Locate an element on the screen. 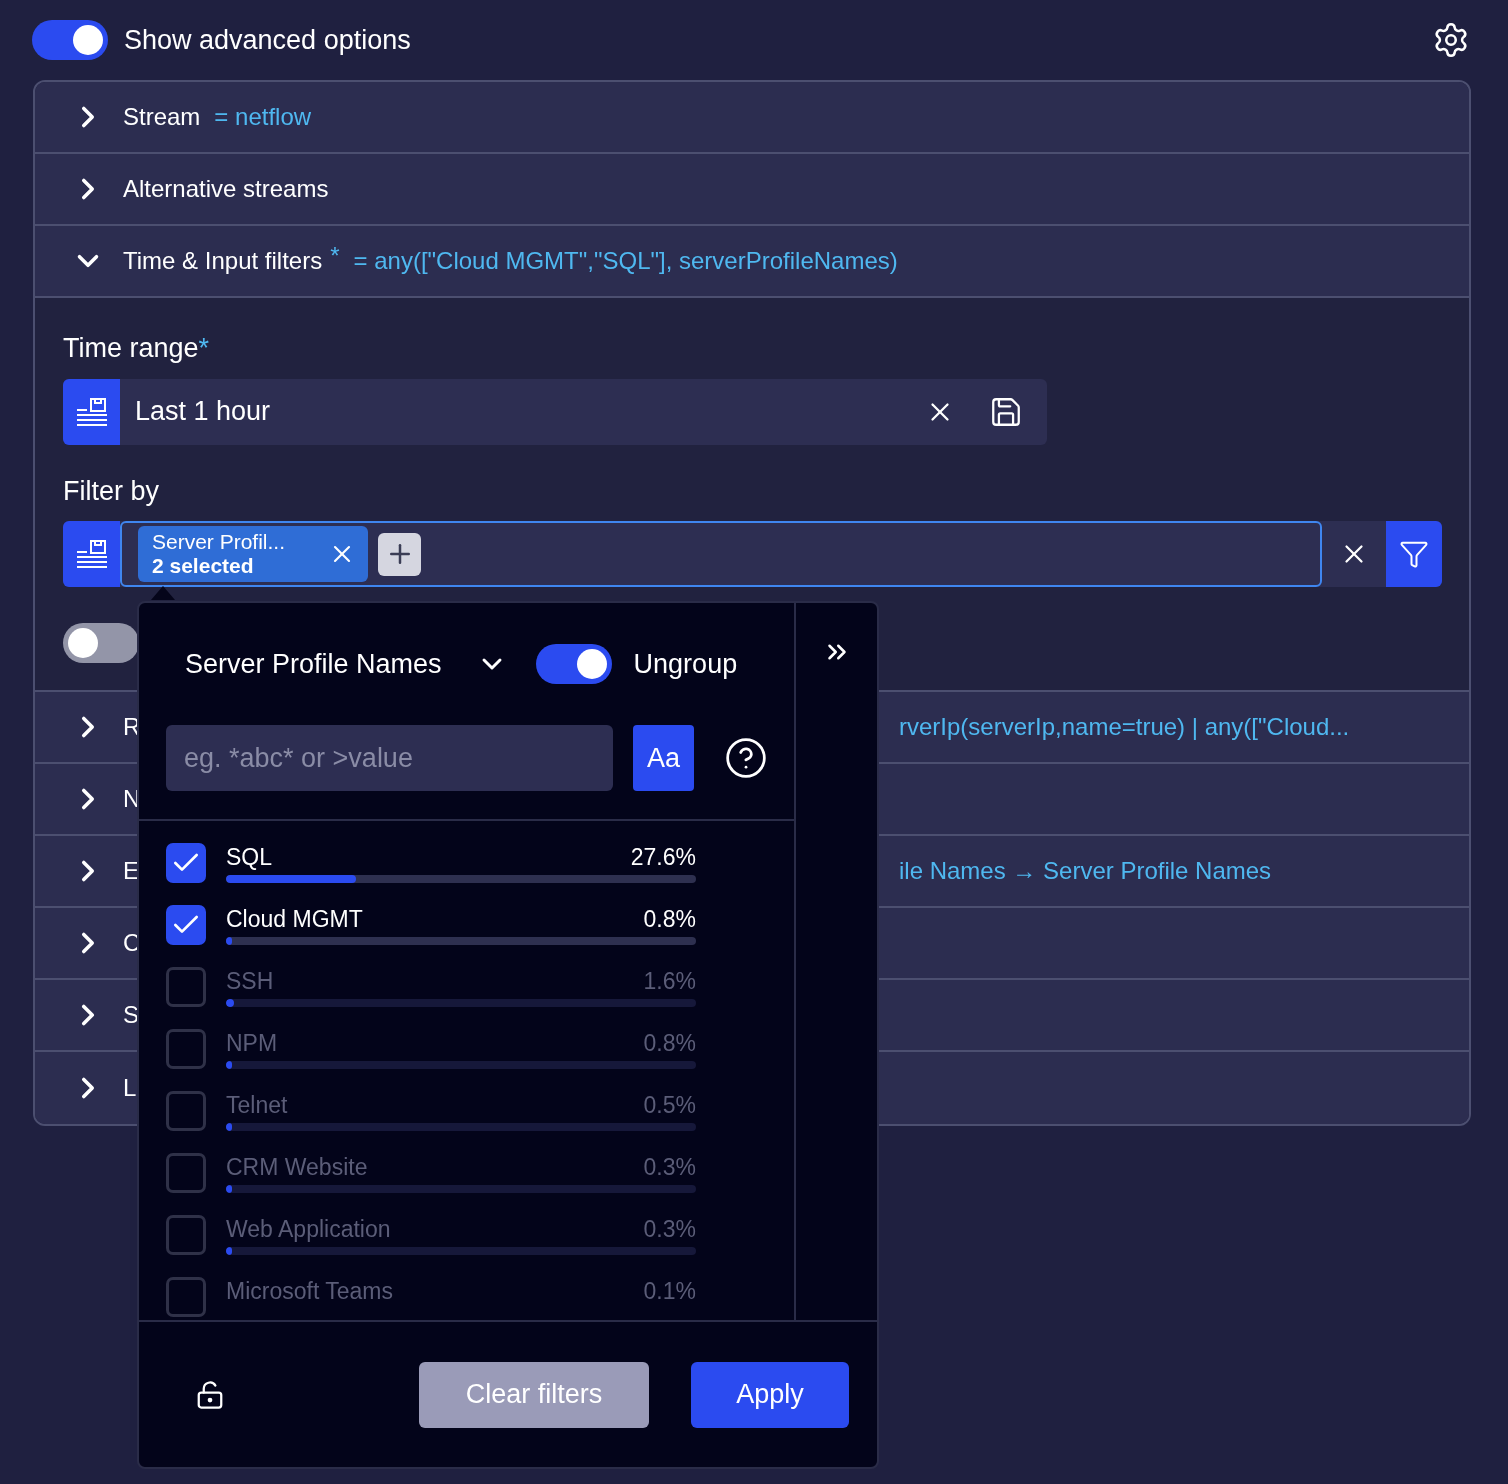 The height and width of the screenshot is (1484, 1508). option-percent: 0.1% is located at coordinates (669, 1291).